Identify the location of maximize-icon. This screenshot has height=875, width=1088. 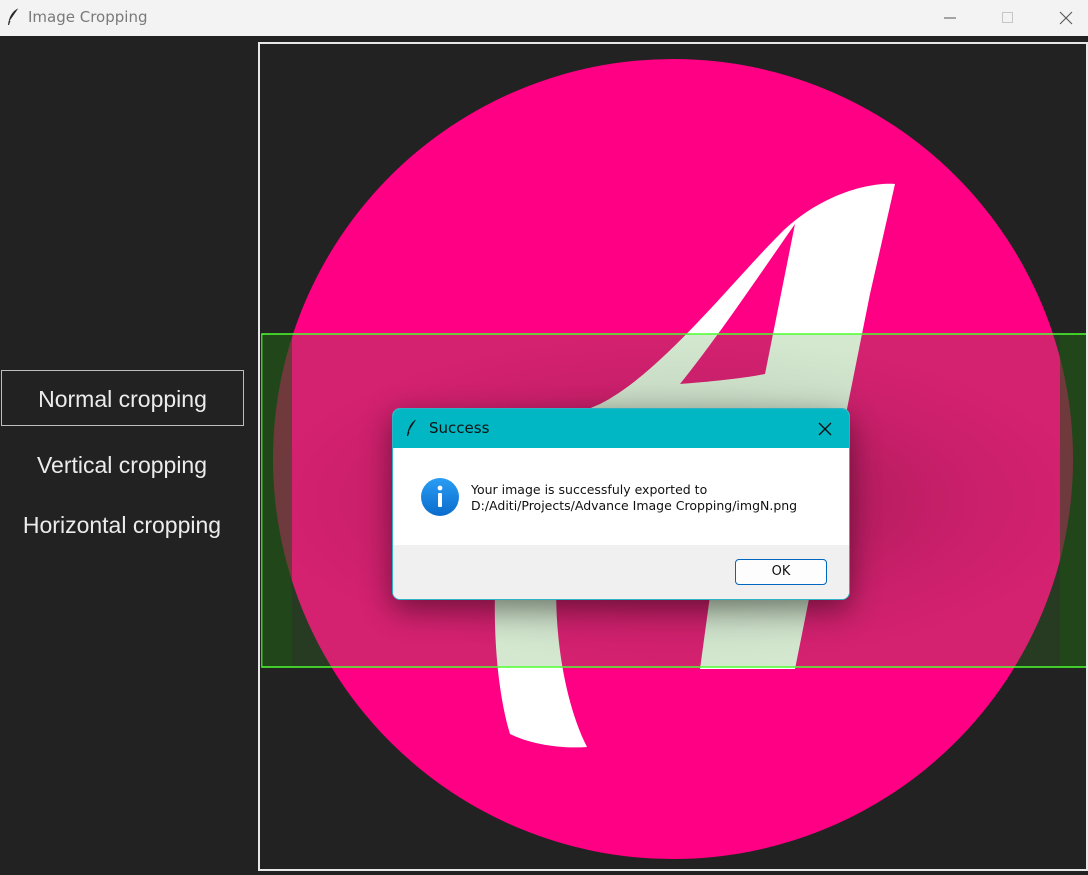
(1007, 17).